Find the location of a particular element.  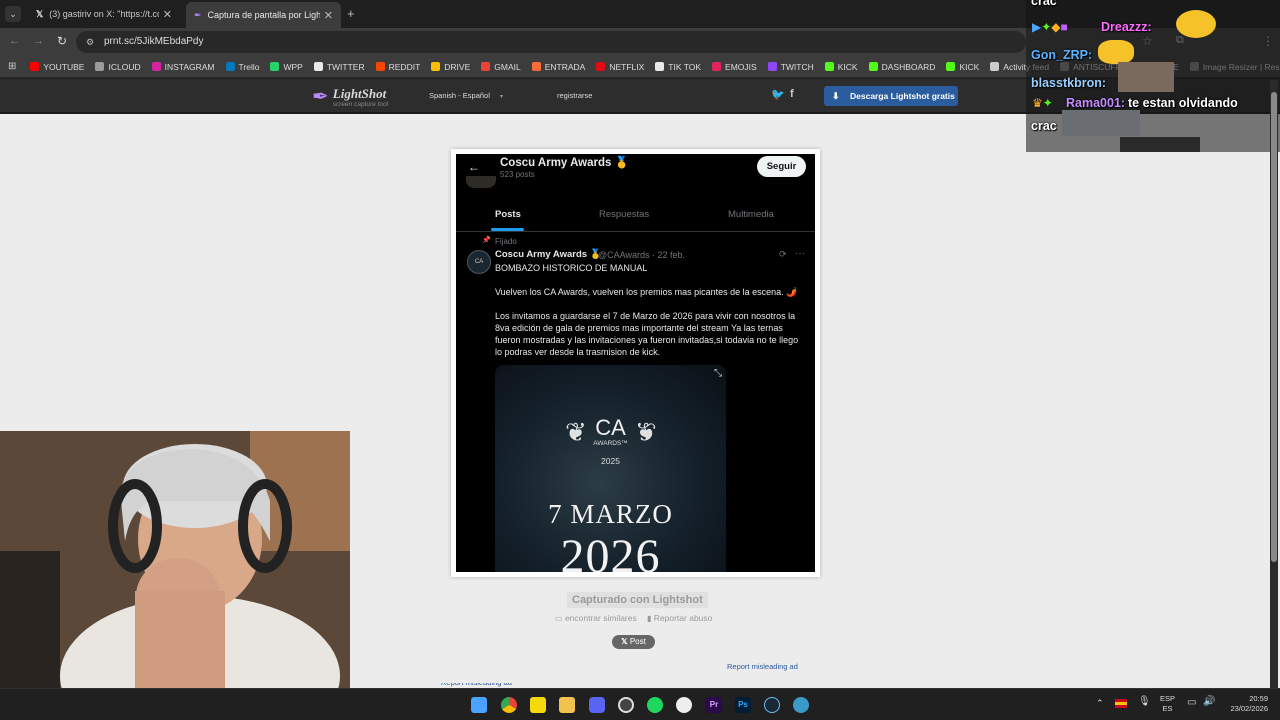

image-icon: ▭ is located at coordinates (559, 618).